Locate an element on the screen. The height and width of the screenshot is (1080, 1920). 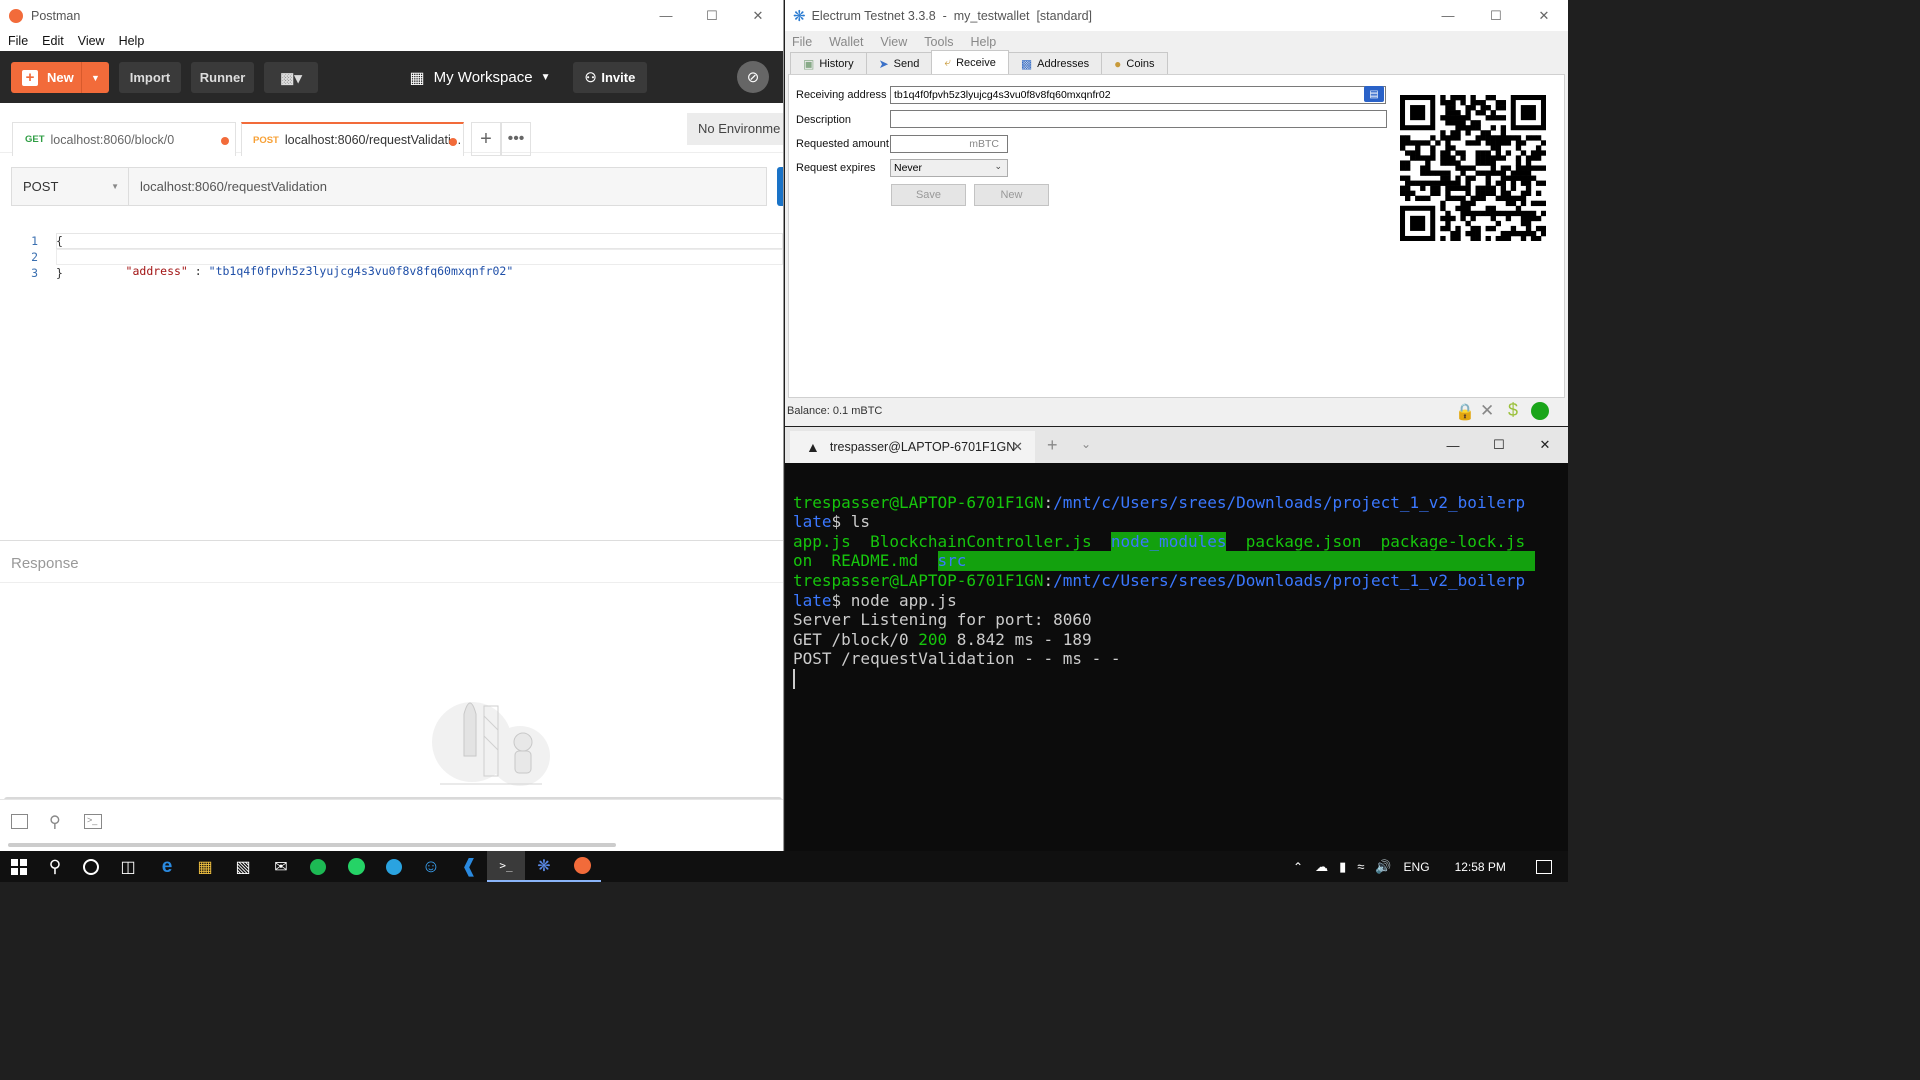
coins-icon: ● is located at coordinates (1118, 63).